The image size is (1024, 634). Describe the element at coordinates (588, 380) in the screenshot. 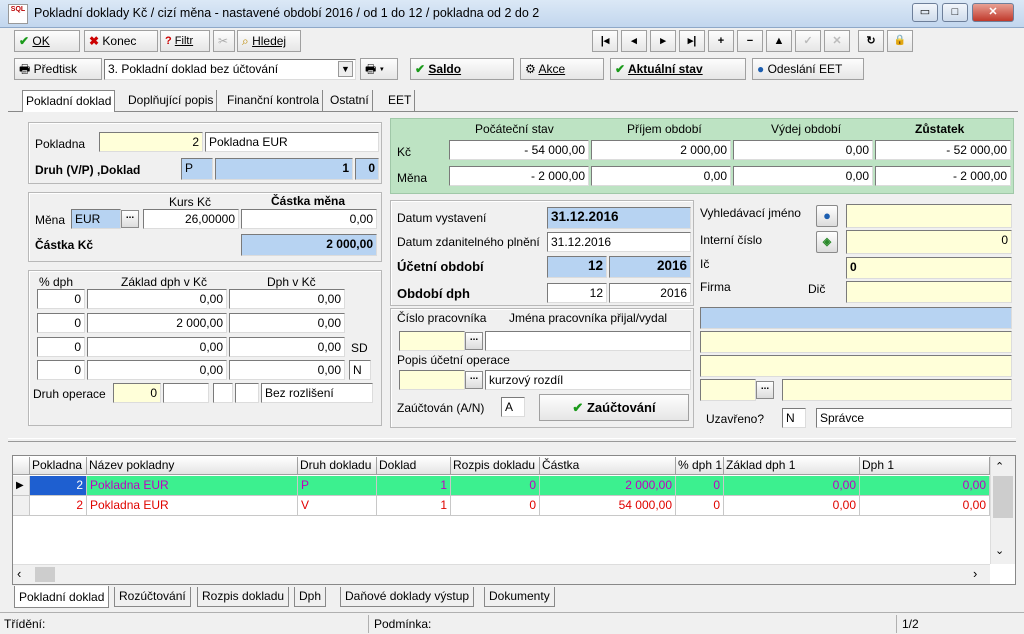

I see `popis-operace-field: kurzový rozdíl` at that location.